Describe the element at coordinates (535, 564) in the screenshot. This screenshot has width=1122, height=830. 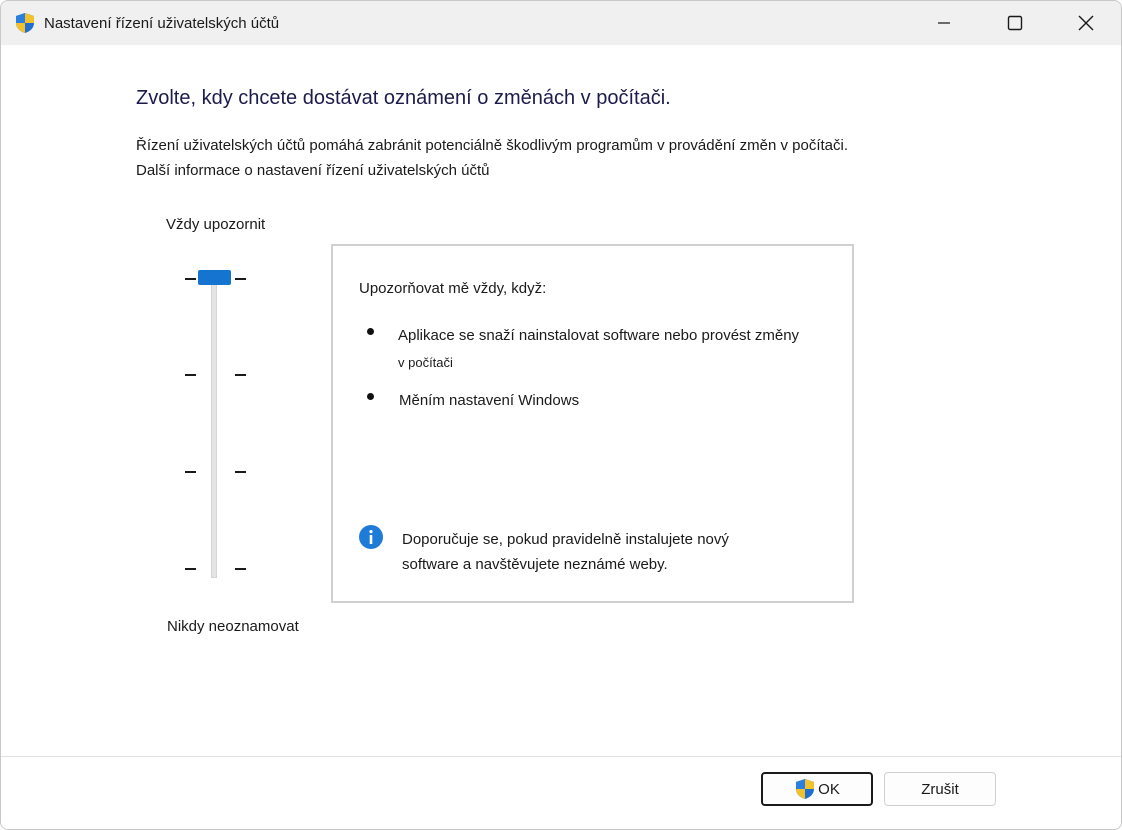
I see `recommendation-text-line2: software a navštěvujete neznámé weby.` at that location.